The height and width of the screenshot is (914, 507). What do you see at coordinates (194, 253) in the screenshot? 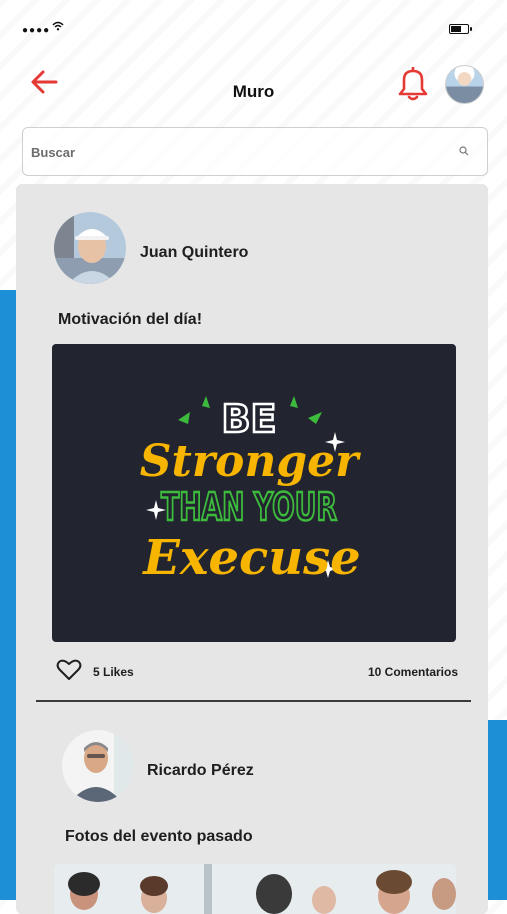
I see `post-author: Juan Quintero` at bounding box center [194, 253].